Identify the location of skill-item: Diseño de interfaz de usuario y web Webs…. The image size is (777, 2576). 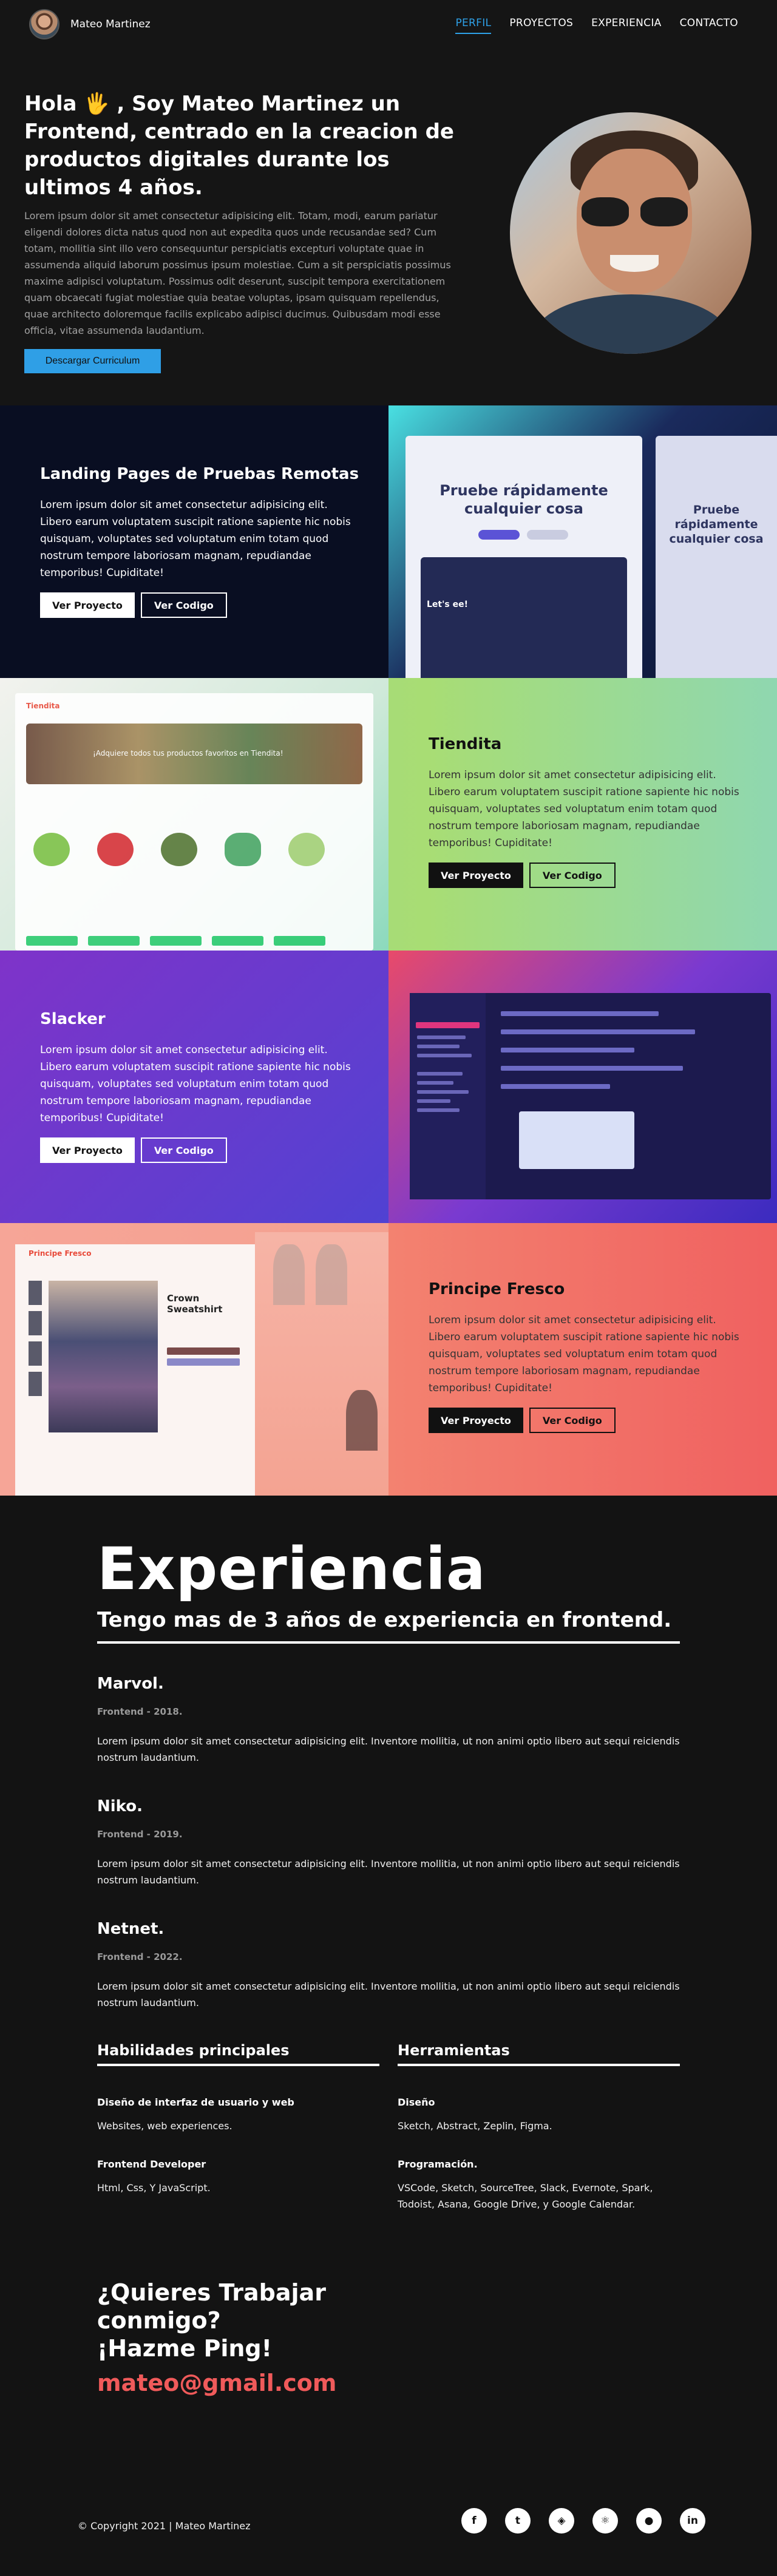
(238, 2115).